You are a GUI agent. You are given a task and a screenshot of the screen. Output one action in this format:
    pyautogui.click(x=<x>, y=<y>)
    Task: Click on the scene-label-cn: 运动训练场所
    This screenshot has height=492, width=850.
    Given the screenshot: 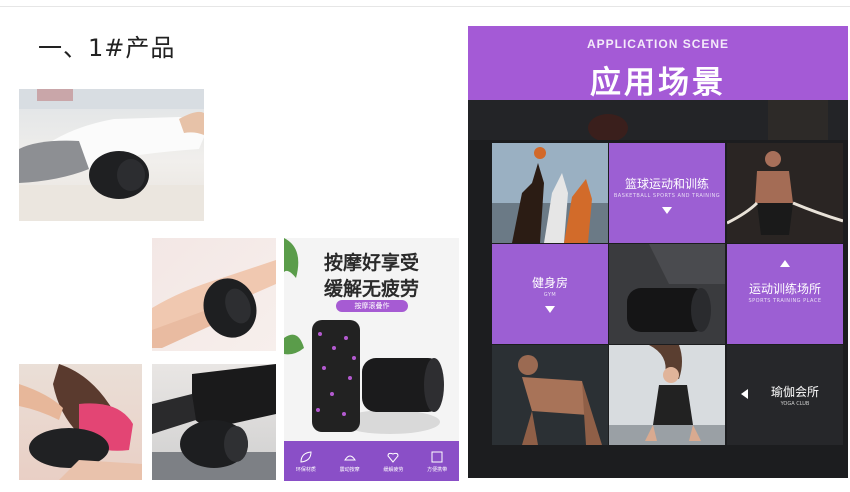 What is the action you would take?
    pyautogui.click(x=784, y=289)
    